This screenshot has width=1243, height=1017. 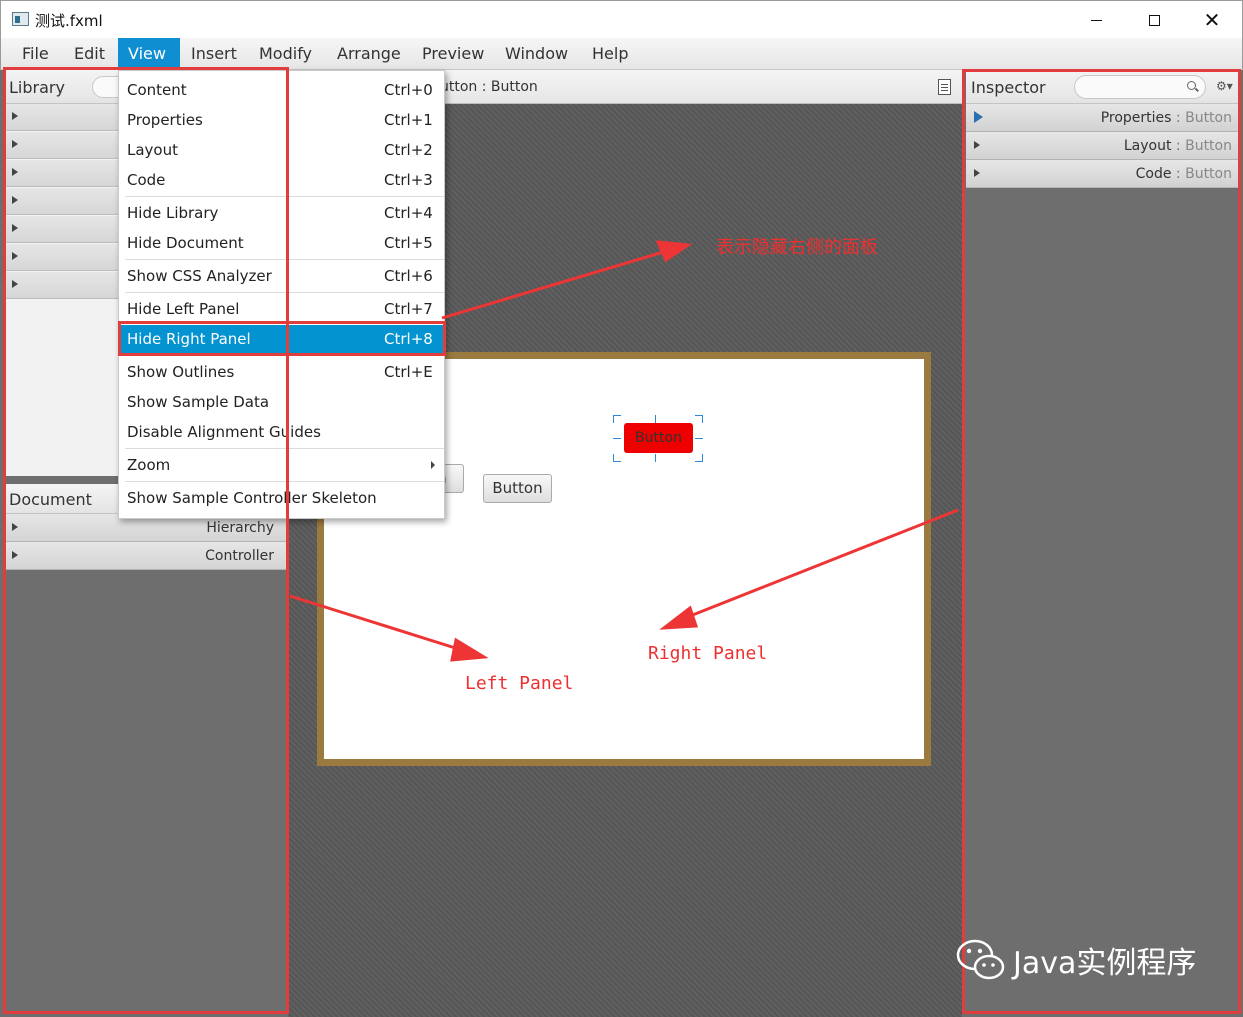 I want to click on maximize-icon, so click(x=1154, y=20).